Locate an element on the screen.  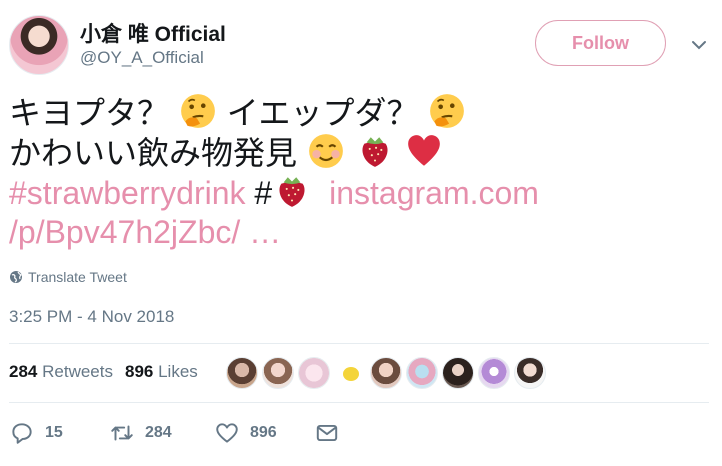
globe-icon is located at coordinates (16, 277).